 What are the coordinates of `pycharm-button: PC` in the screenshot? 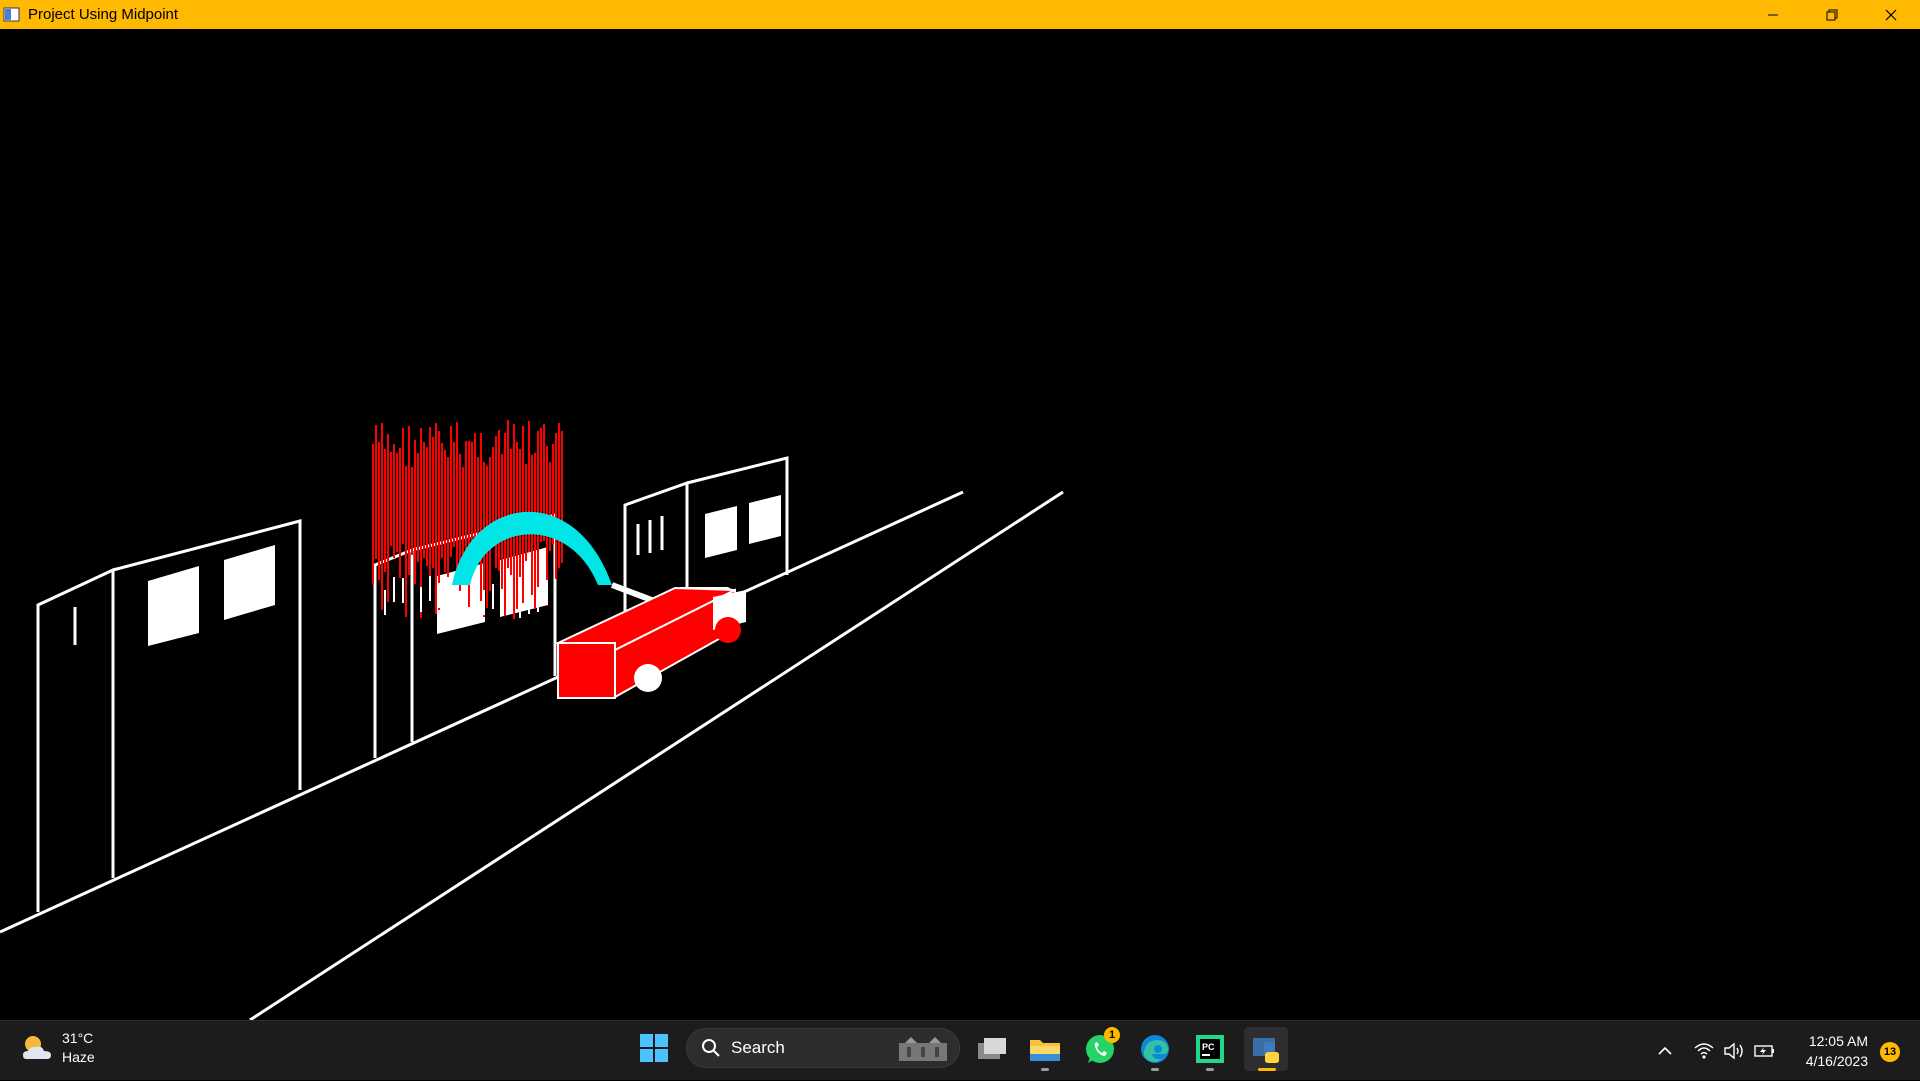 It's located at (1210, 1049).